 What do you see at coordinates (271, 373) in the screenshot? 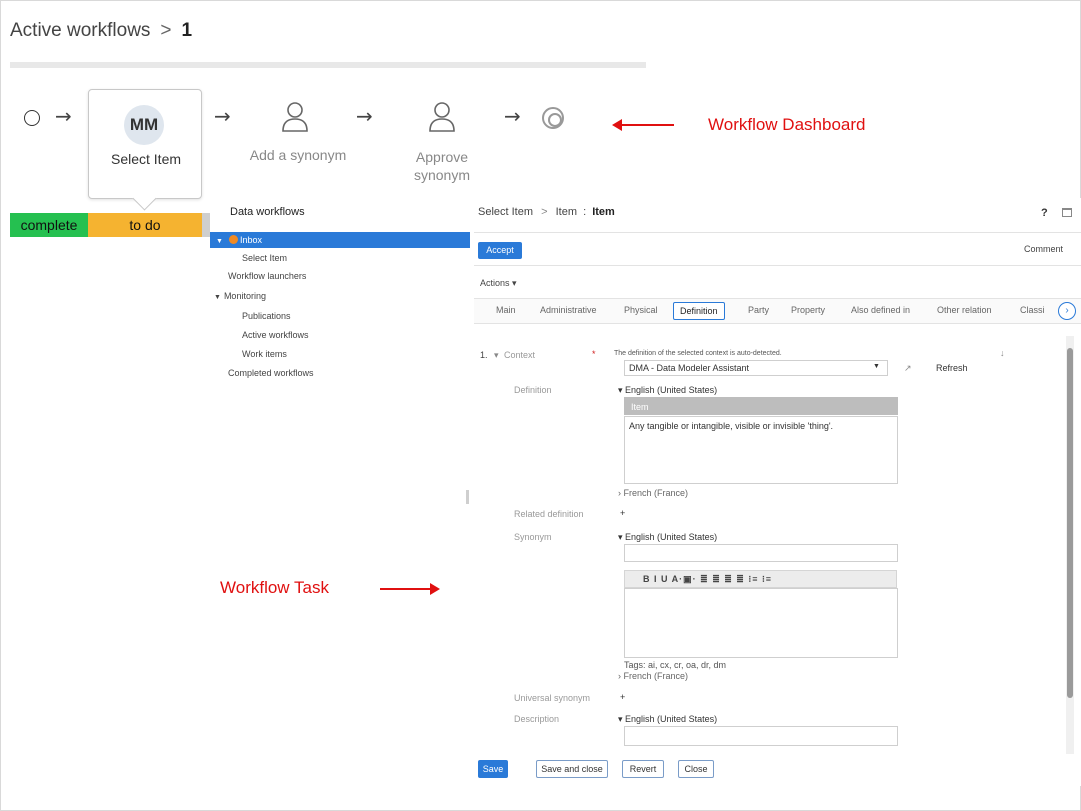
I see `sidebar-item-completed-workflows: Completed workflows` at bounding box center [271, 373].